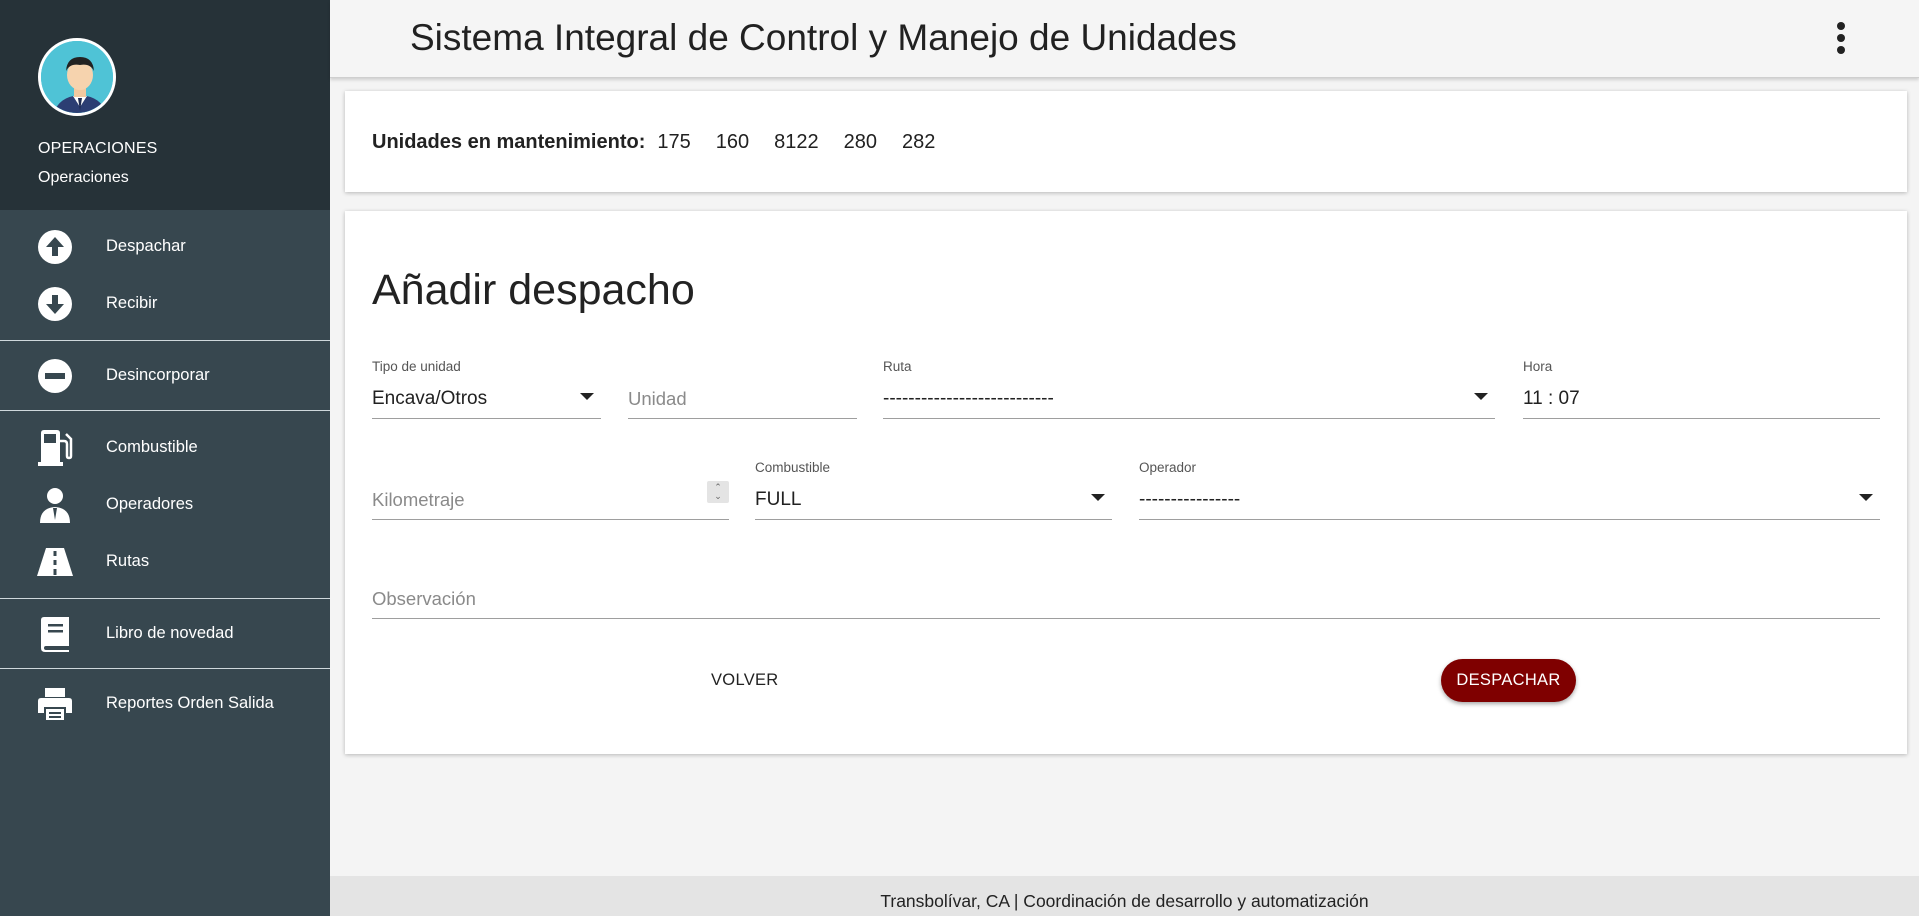 The image size is (1919, 916). I want to click on despachar-button: DESPACHAR, so click(1508, 680).